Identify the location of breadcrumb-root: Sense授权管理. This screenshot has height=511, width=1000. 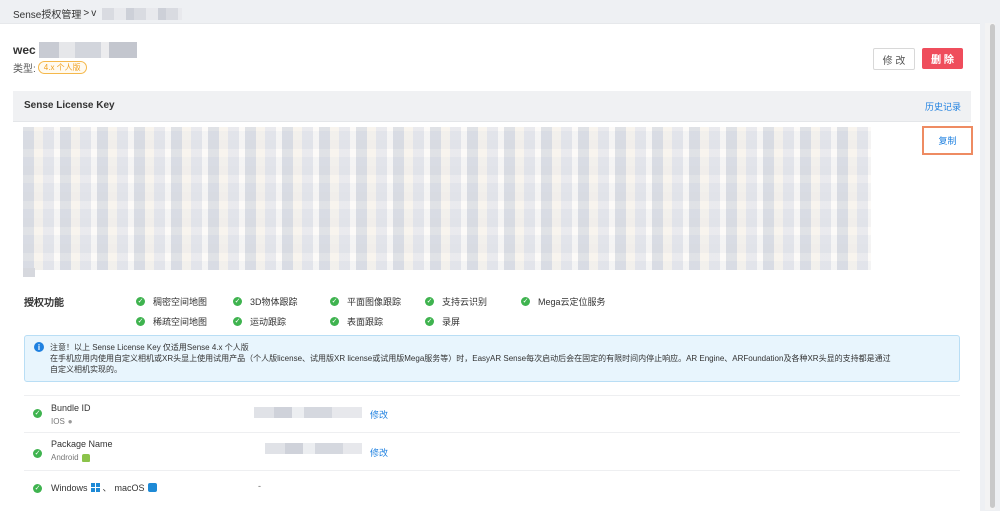
(47, 13).